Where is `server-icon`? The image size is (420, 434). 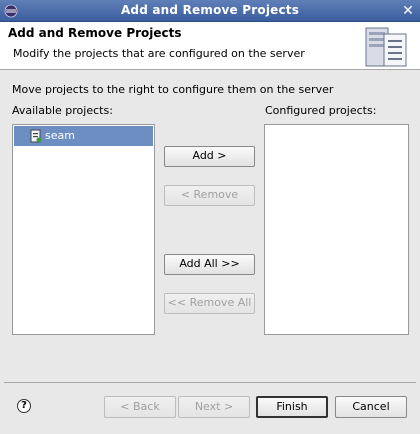
server-icon is located at coordinates (386, 47).